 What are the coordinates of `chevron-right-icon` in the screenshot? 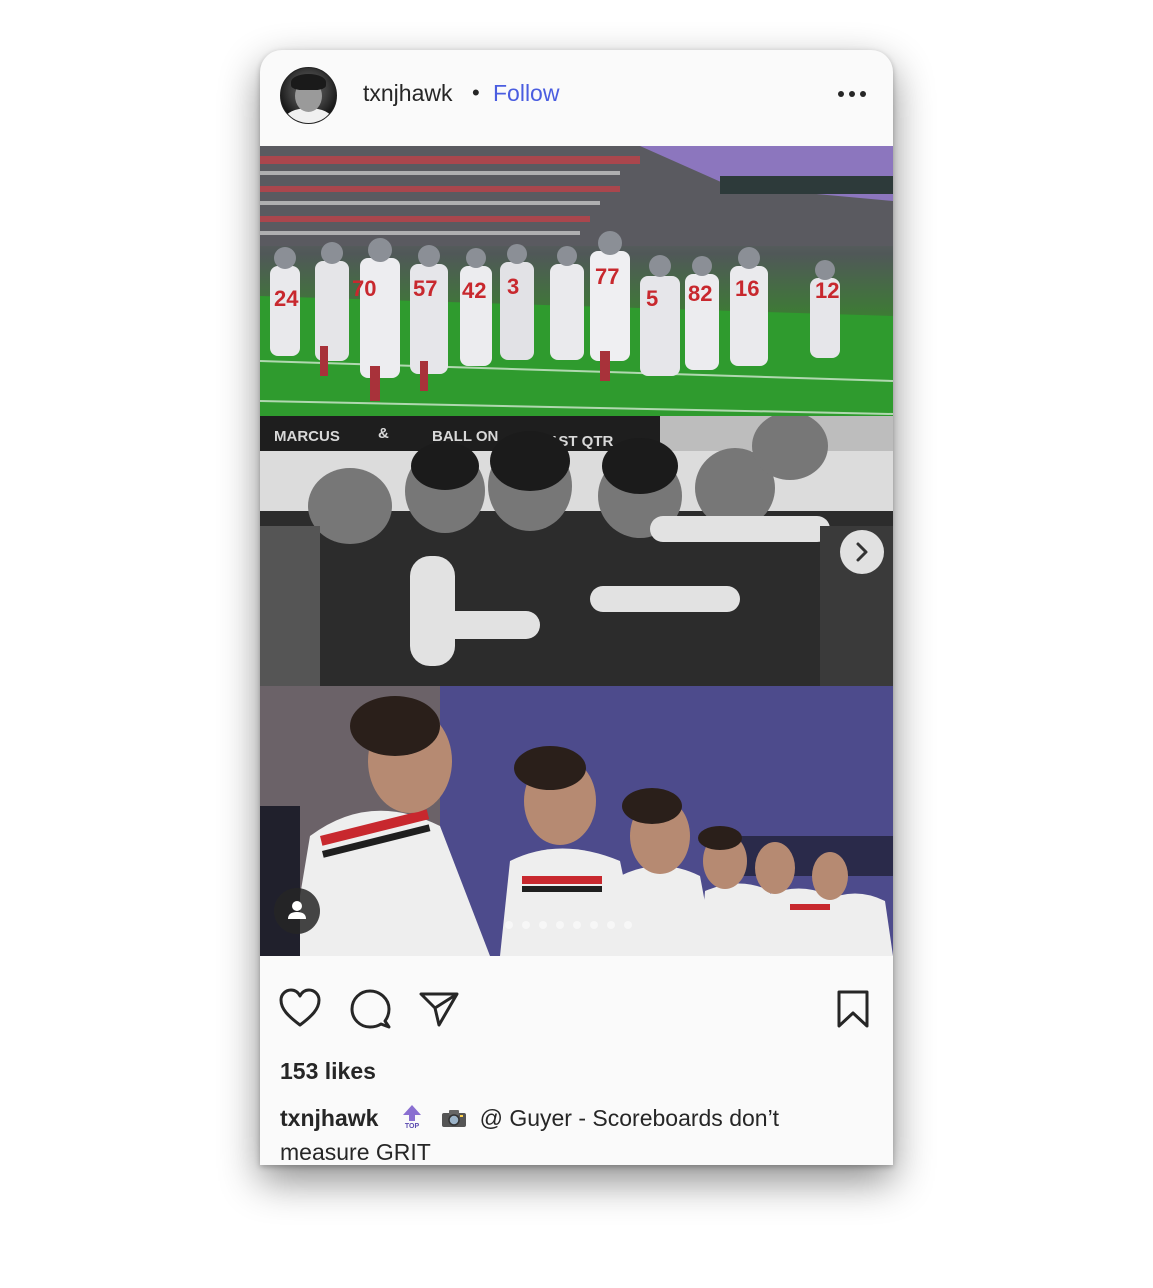 It's located at (862, 552).